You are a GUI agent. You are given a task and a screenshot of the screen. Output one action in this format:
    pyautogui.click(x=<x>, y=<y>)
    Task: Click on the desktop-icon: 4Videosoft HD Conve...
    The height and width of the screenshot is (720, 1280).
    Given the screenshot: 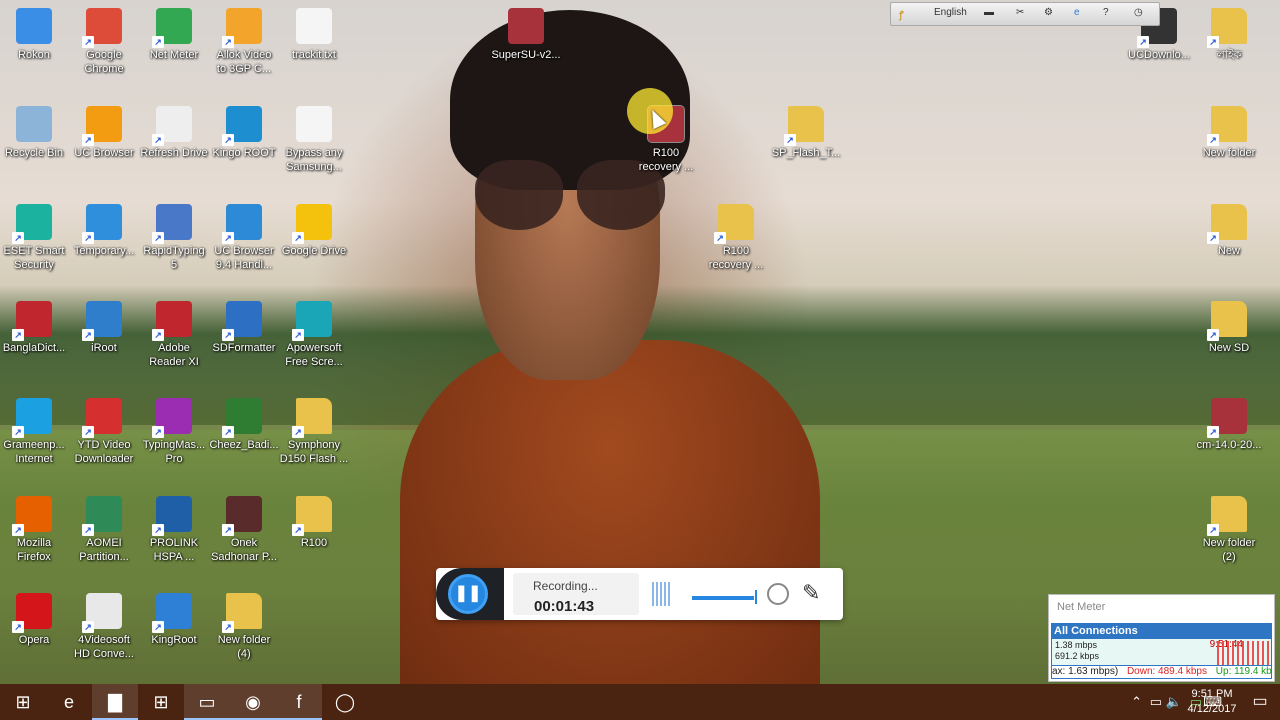 What is the action you would take?
    pyautogui.click(x=104, y=627)
    